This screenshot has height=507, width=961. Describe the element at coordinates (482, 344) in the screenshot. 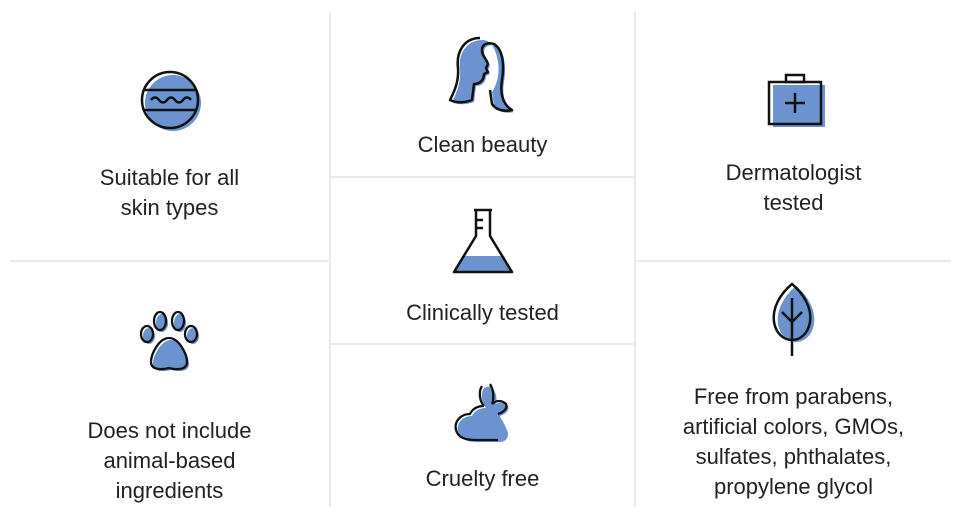

I see `divider-horizontal-center-bottom` at that location.